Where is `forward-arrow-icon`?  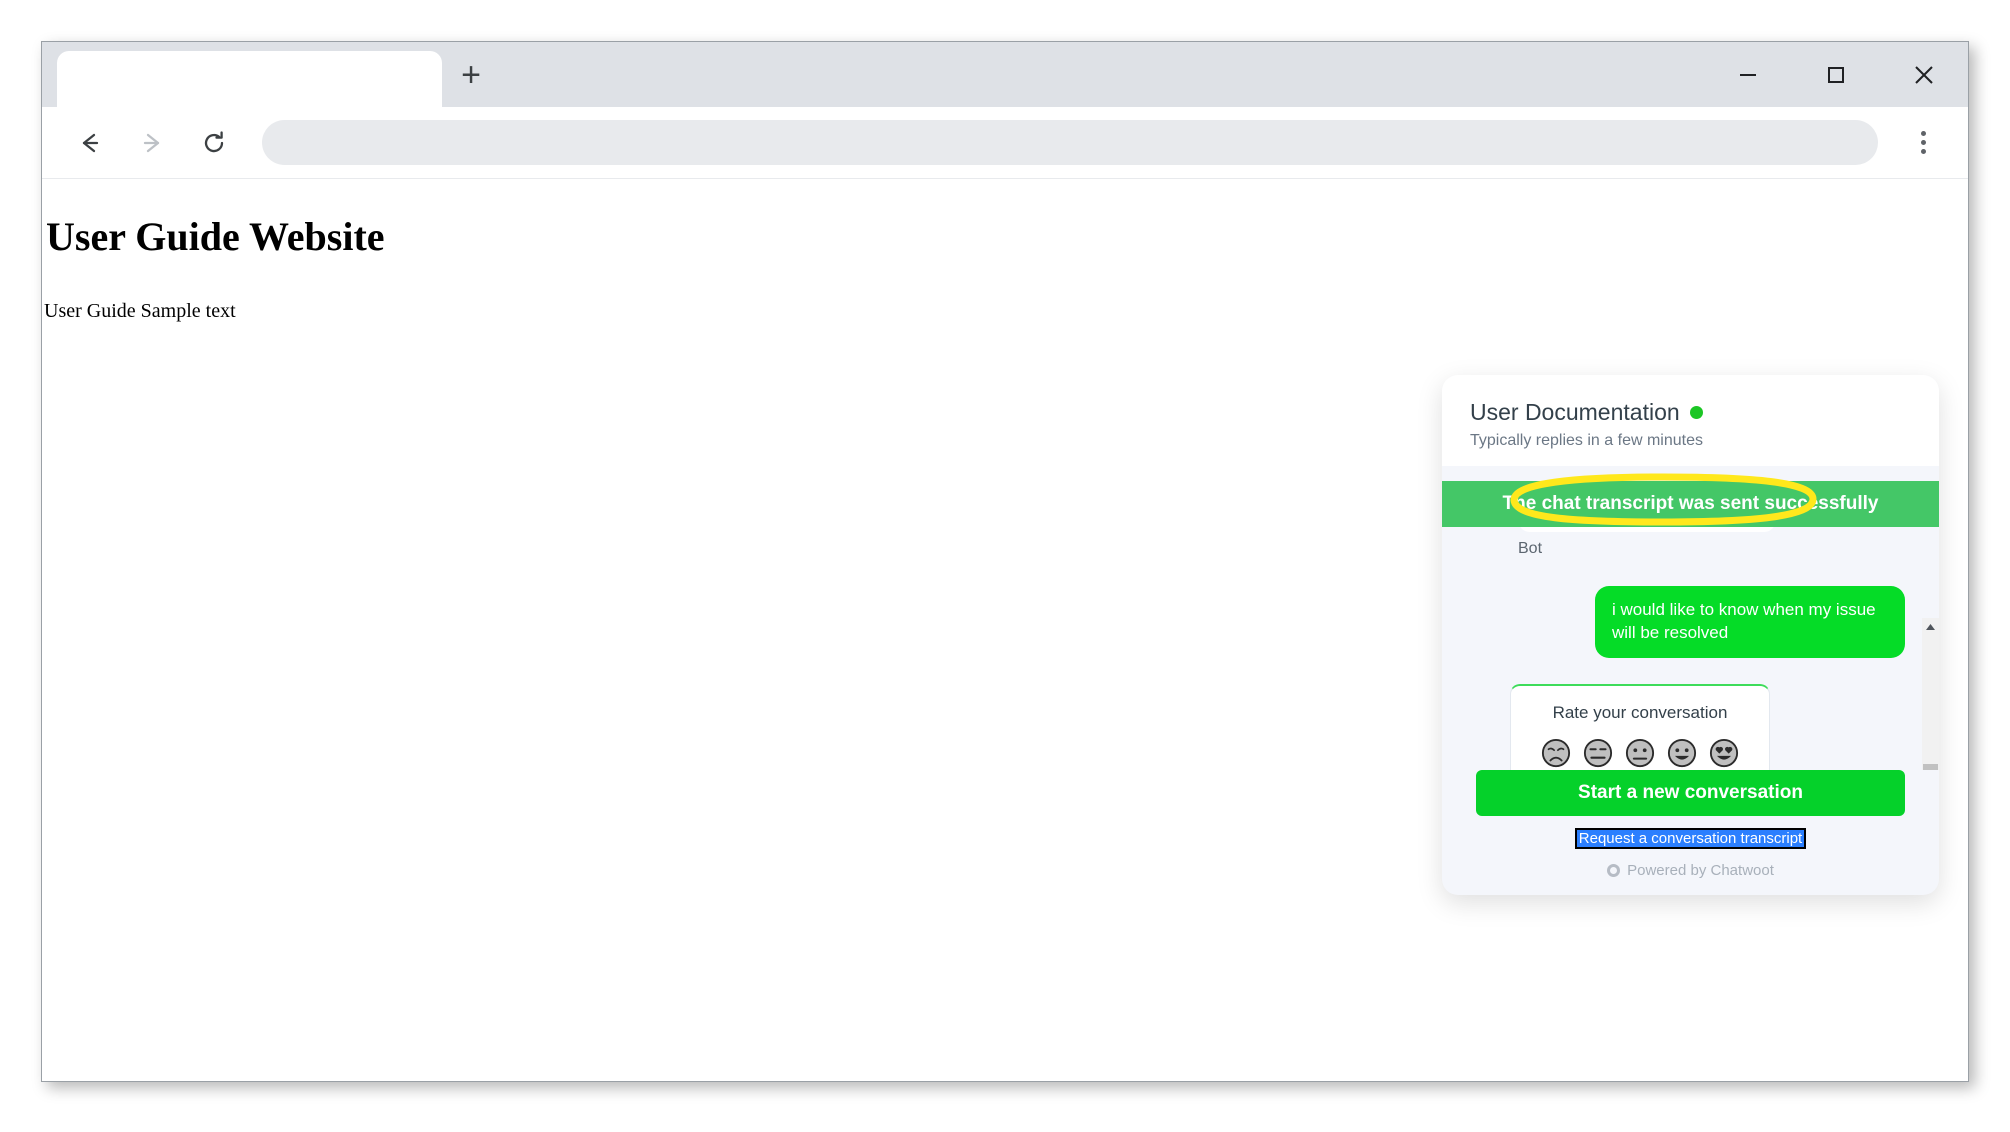
forward-arrow-icon is located at coordinates (151, 142).